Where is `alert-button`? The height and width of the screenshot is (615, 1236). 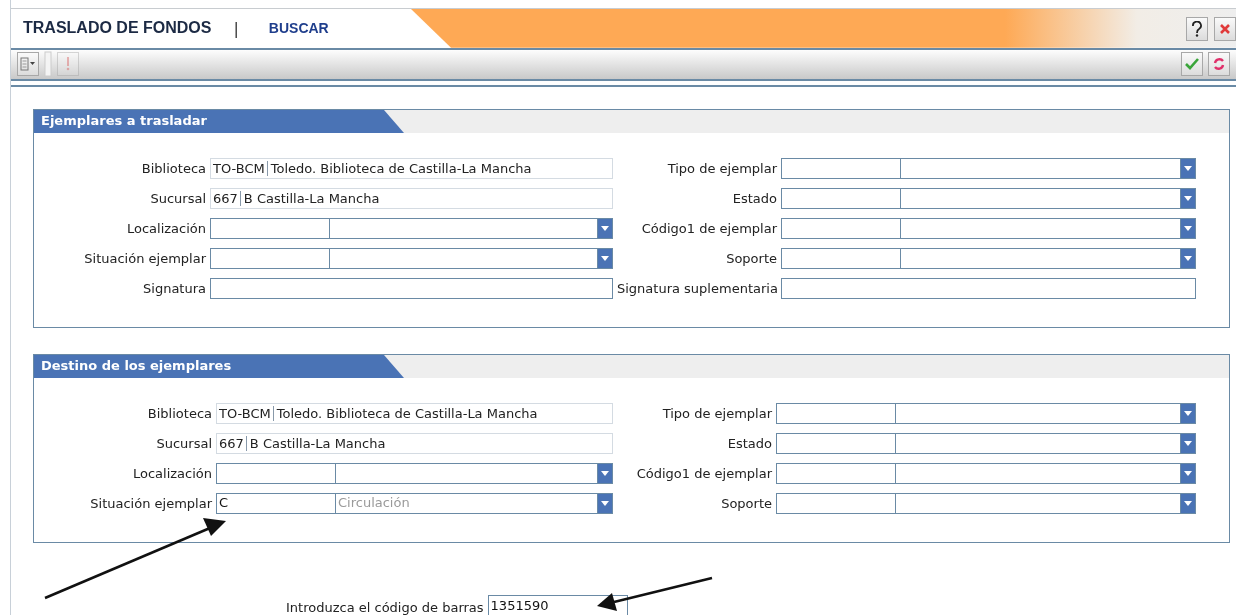 alert-button is located at coordinates (68, 64).